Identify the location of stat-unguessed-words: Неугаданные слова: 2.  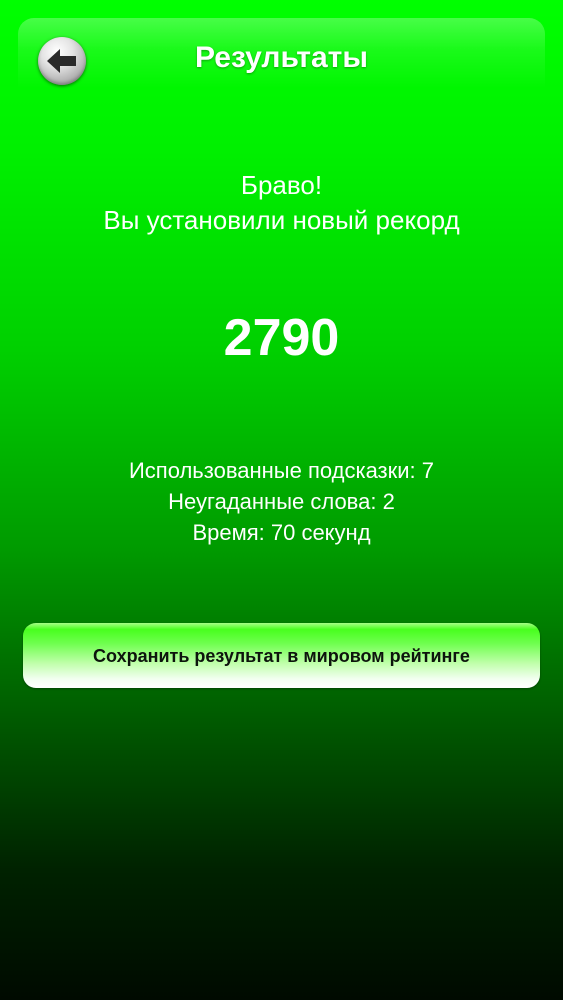
(281, 501).